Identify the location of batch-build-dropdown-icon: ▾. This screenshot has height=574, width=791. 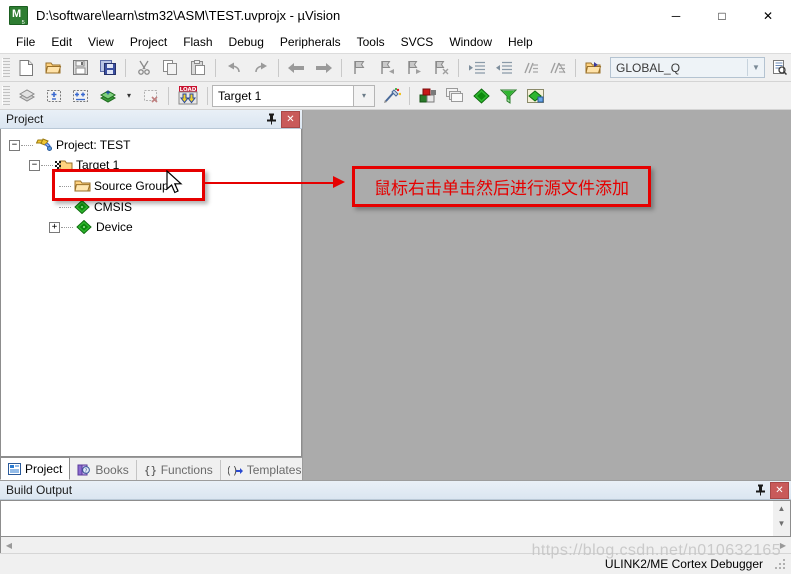
(129, 96).